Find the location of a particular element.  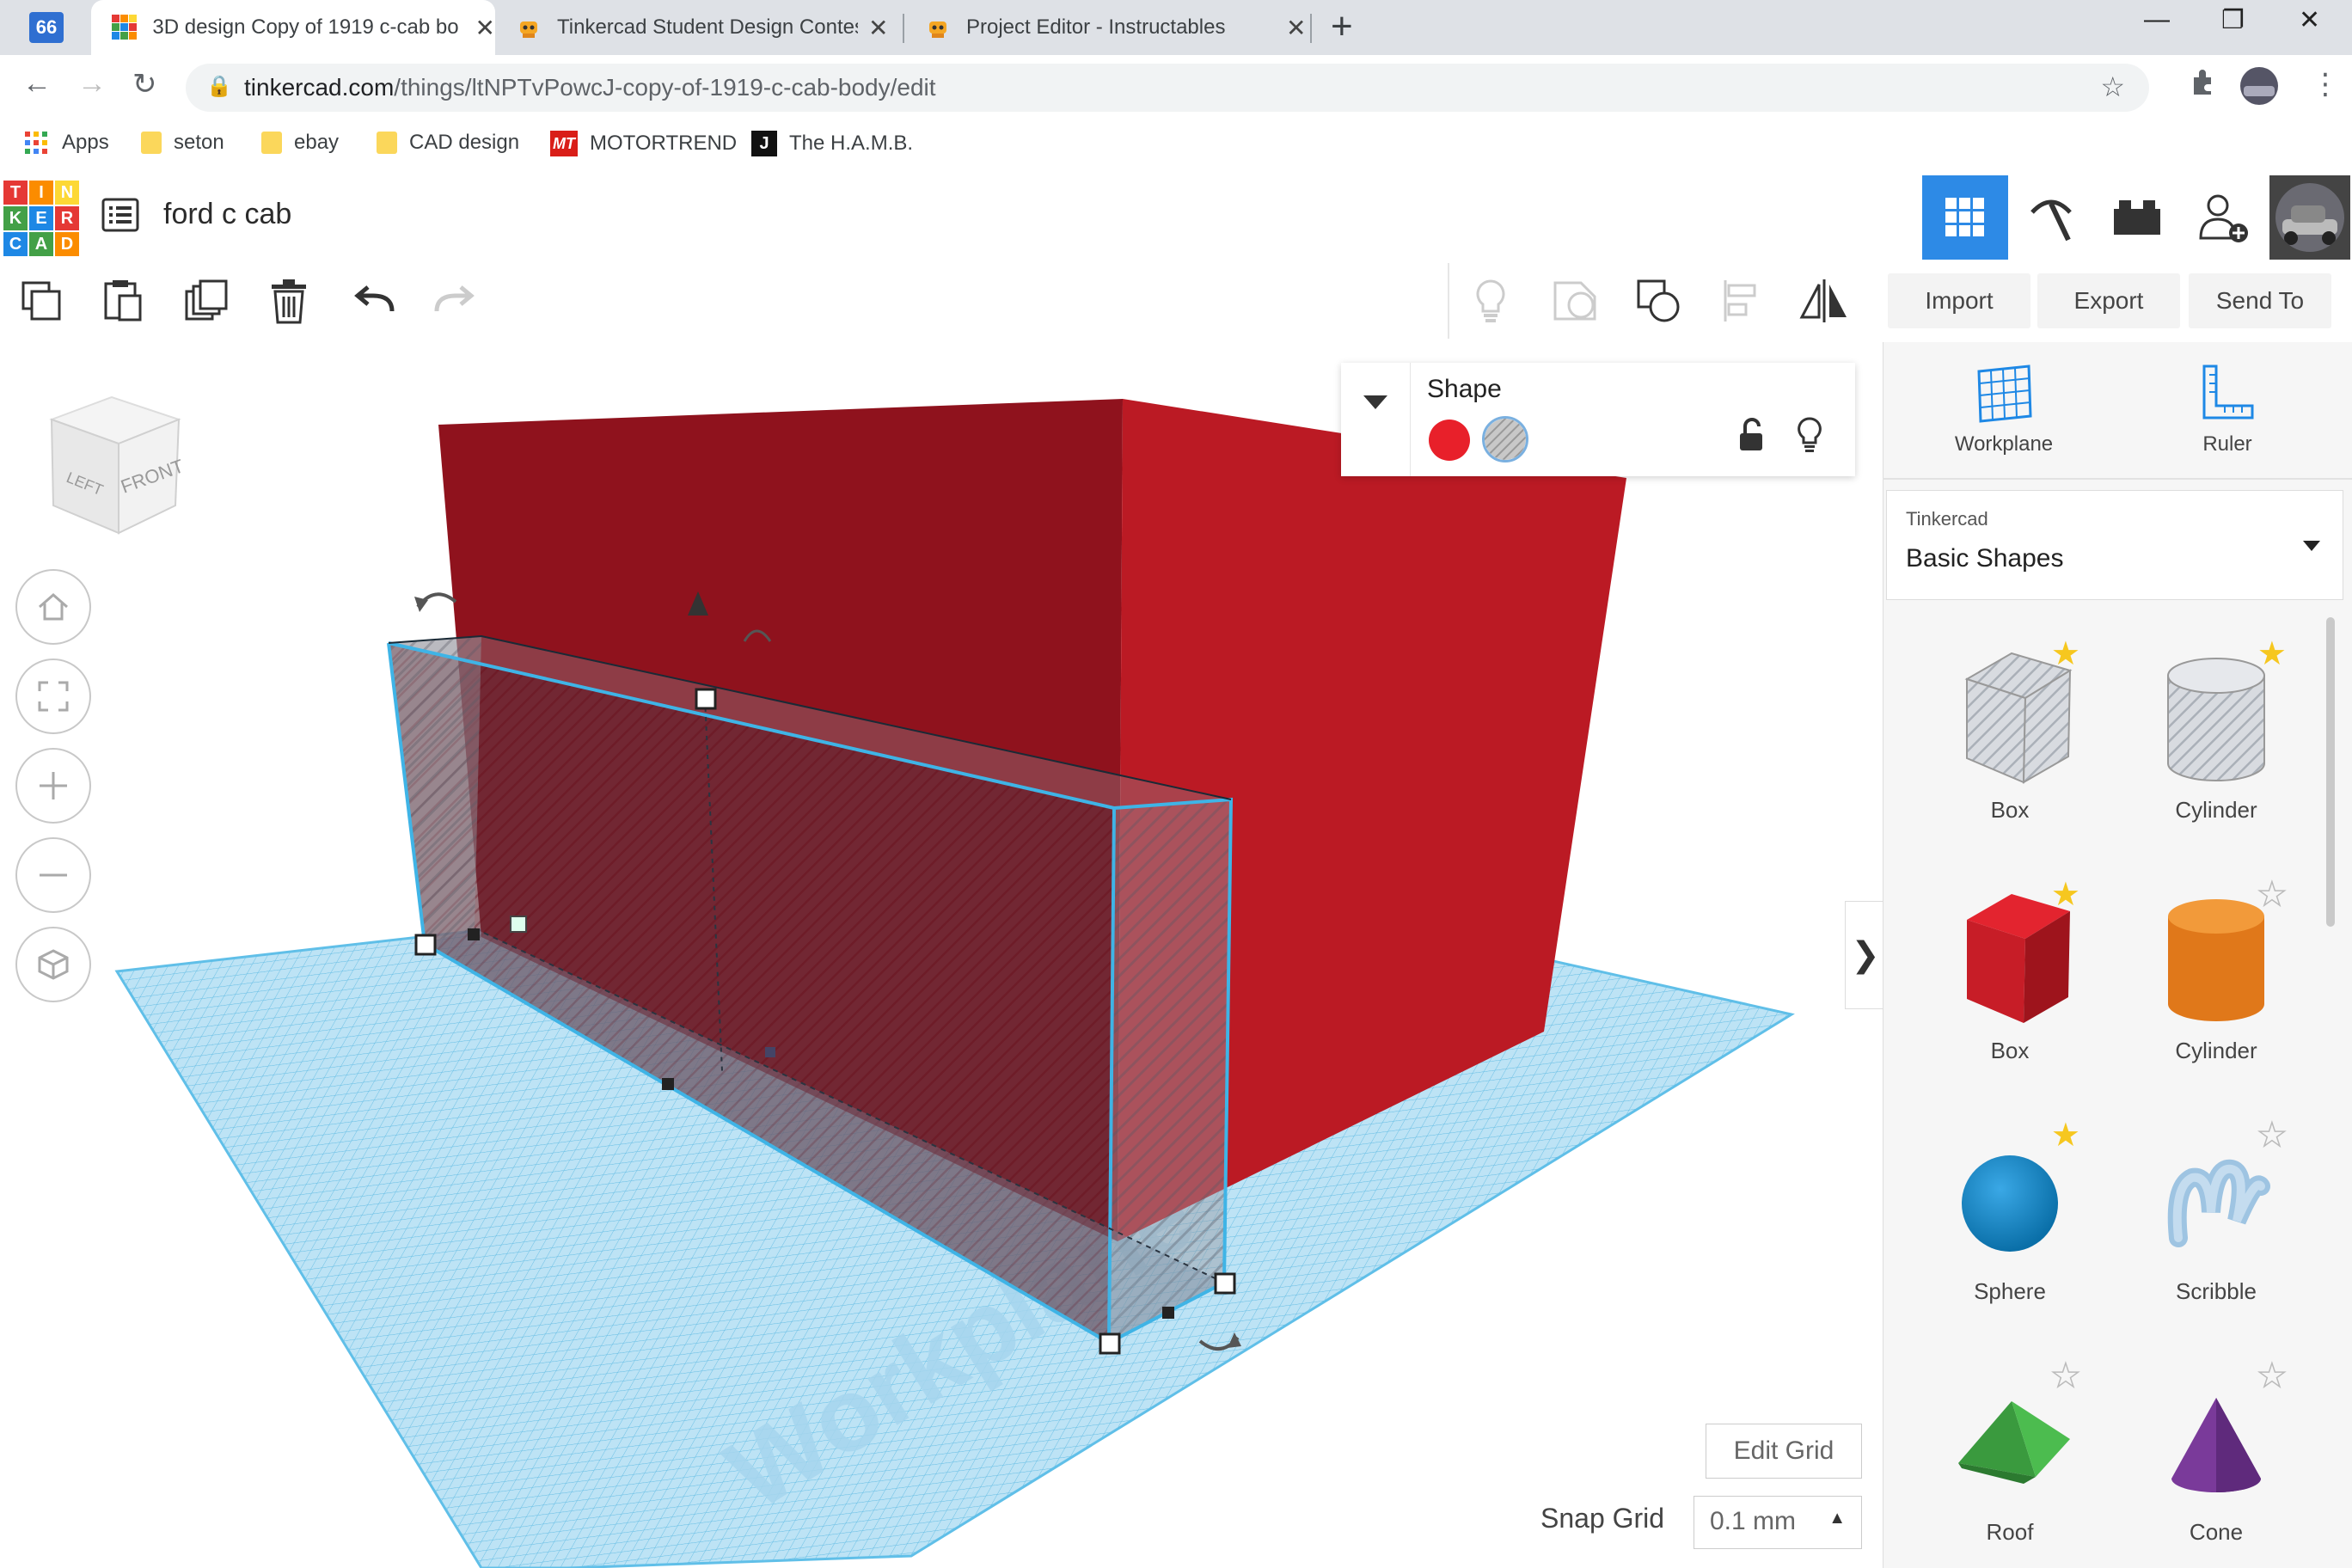

panel-scrollbar is located at coordinates (2330, 772).